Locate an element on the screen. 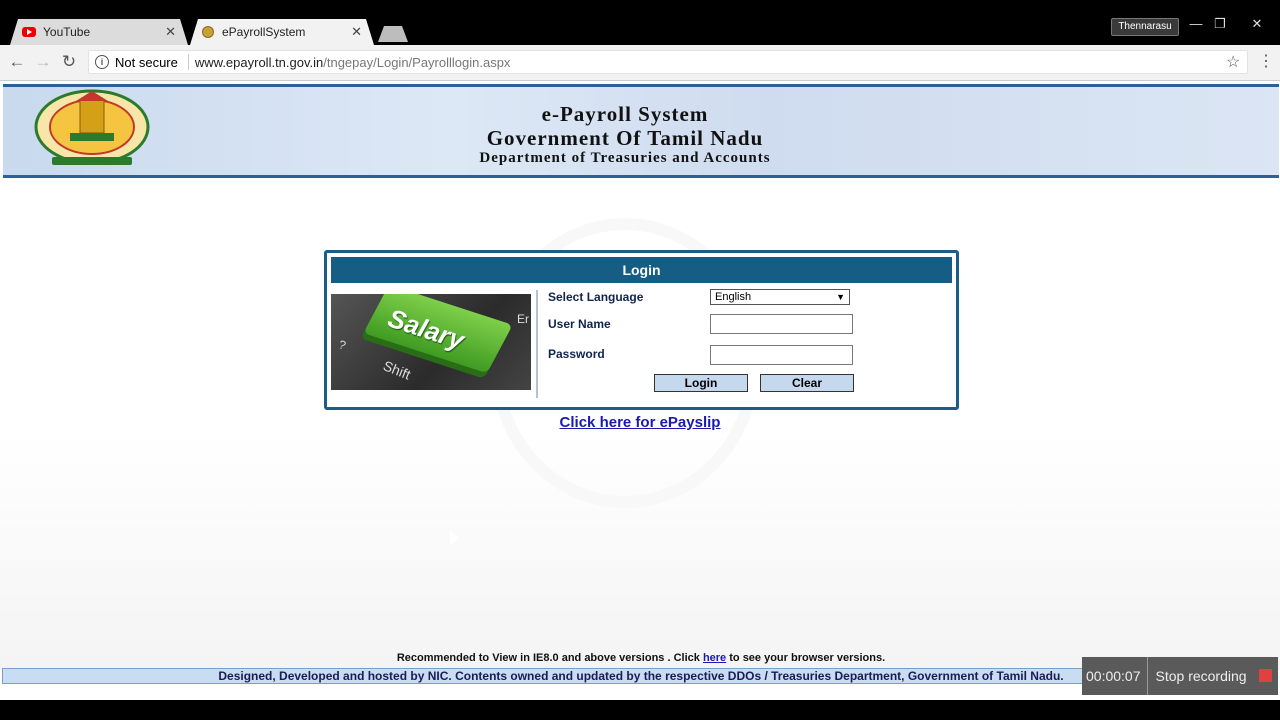 This screenshot has height=720, width=1280. stop-recording-button: Stop recording is located at coordinates (1197, 676).